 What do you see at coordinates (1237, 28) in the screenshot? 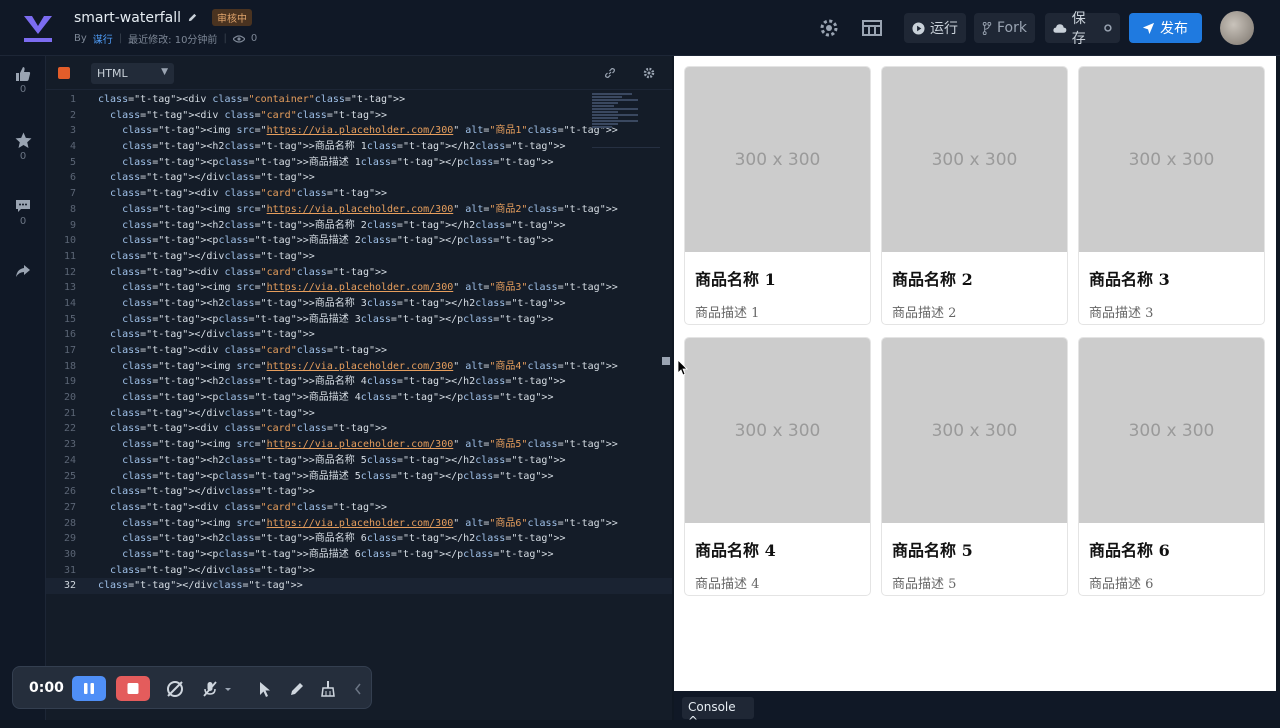
I see `user-avatar` at bounding box center [1237, 28].